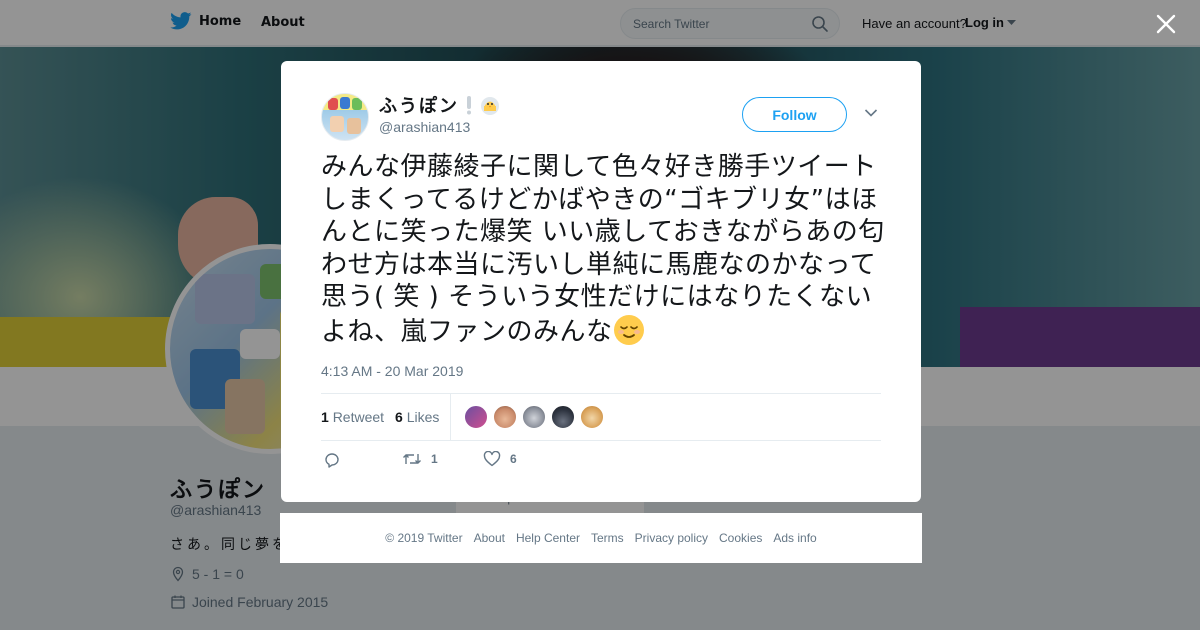 This screenshot has height=630, width=1200. What do you see at coordinates (492, 459) in the screenshot?
I see `heart-icon` at bounding box center [492, 459].